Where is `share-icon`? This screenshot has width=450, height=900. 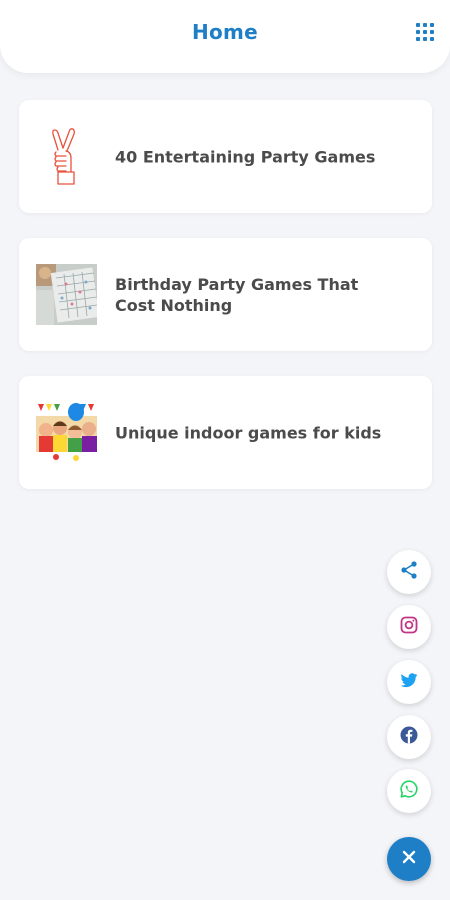
share-icon is located at coordinates (409, 572).